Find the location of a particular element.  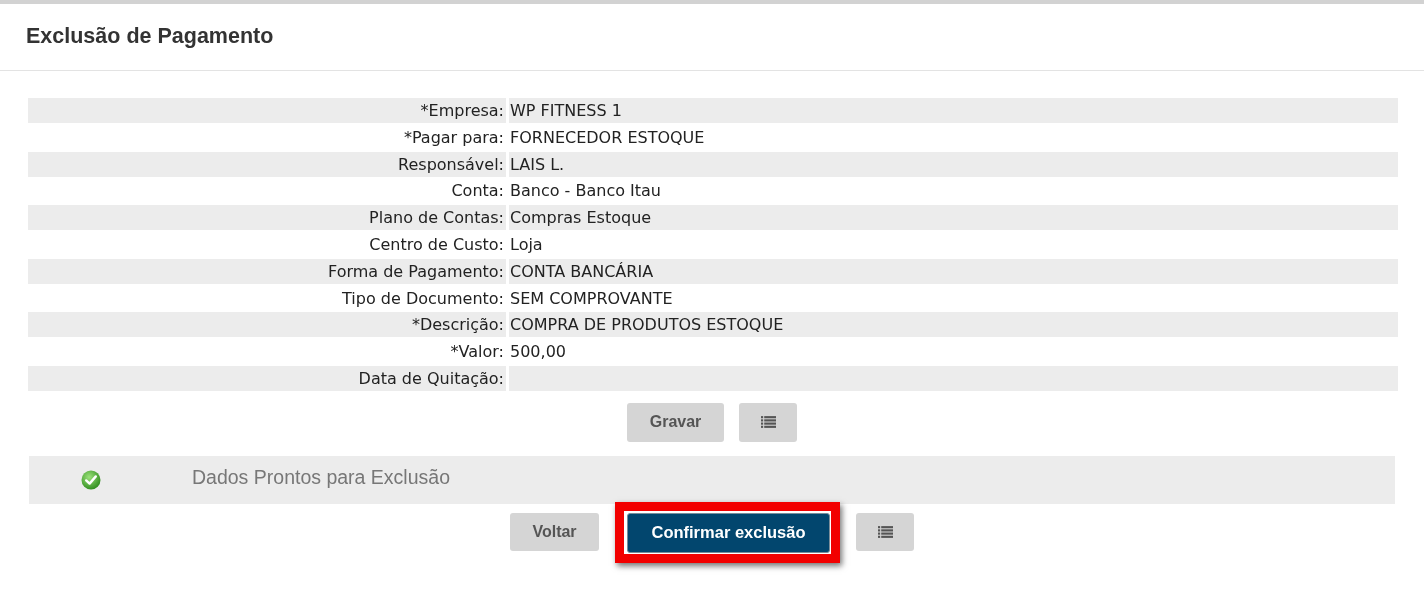

field-value: LAIS L. is located at coordinates (953, 164).